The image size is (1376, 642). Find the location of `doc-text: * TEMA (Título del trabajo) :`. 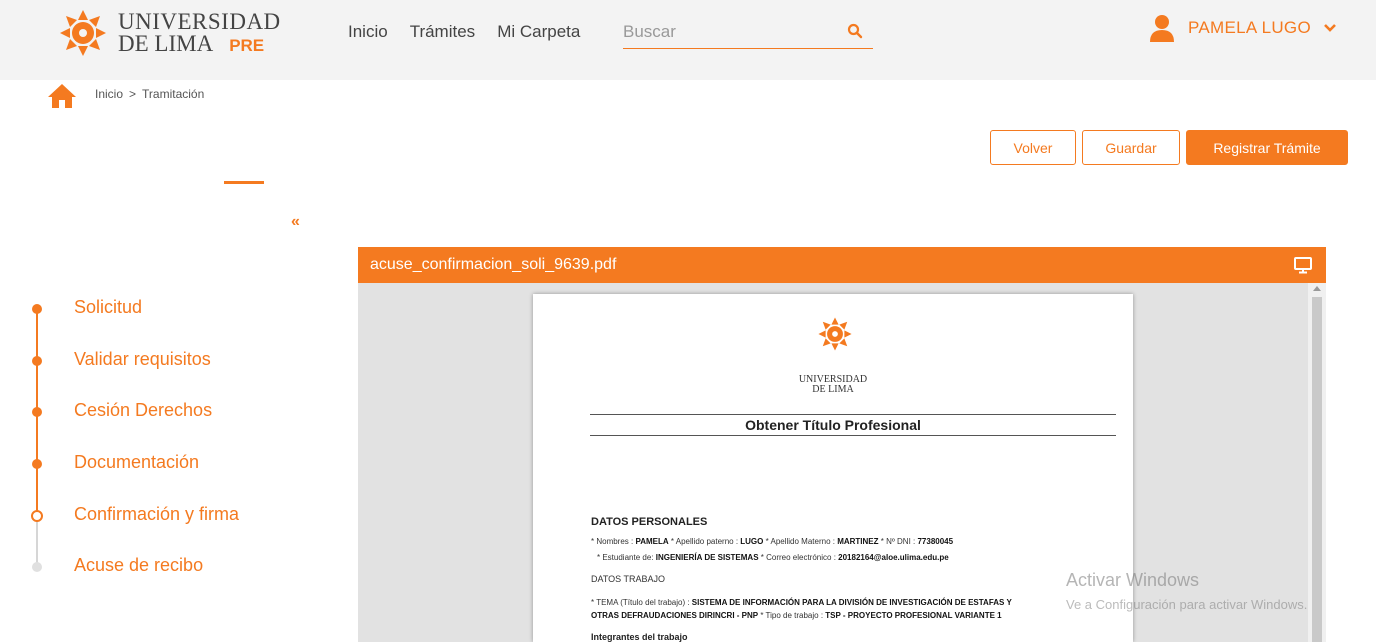

doc-text: * TEMA (Título del trabajo) : is located at coordinates (641, 602).